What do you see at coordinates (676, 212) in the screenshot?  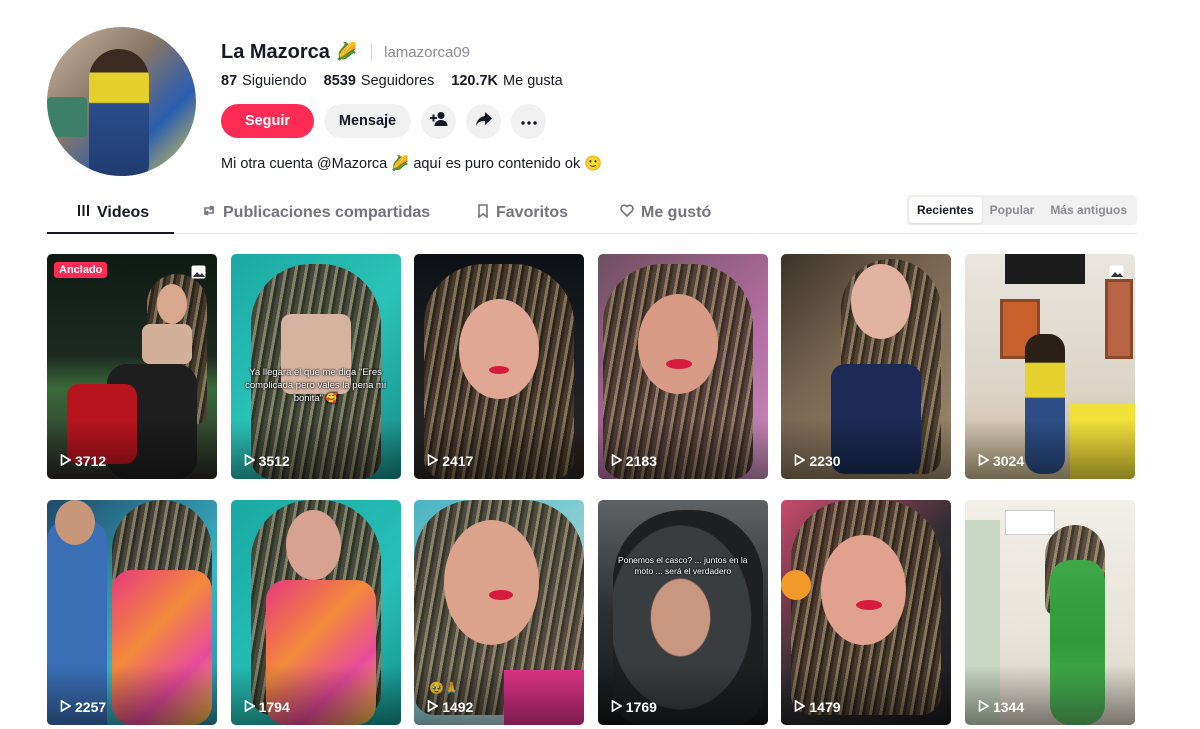 I see `tab-liked-label: Me gustó` at bounding box center [676, 212].